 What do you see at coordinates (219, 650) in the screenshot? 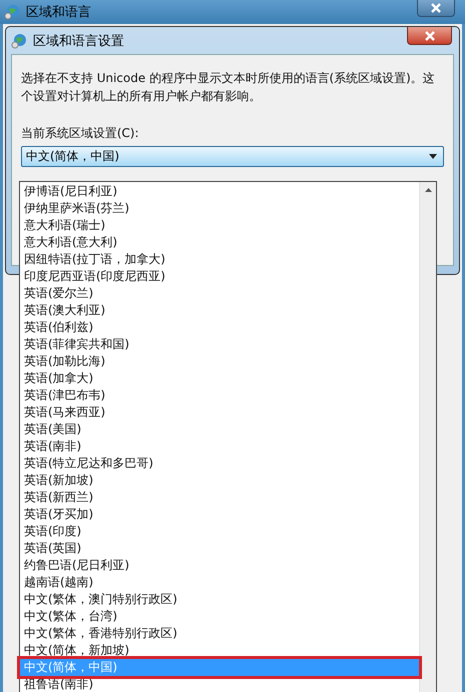
I see `list-item: 中文(简体，新加坡)` at bounding box center [219, 650].